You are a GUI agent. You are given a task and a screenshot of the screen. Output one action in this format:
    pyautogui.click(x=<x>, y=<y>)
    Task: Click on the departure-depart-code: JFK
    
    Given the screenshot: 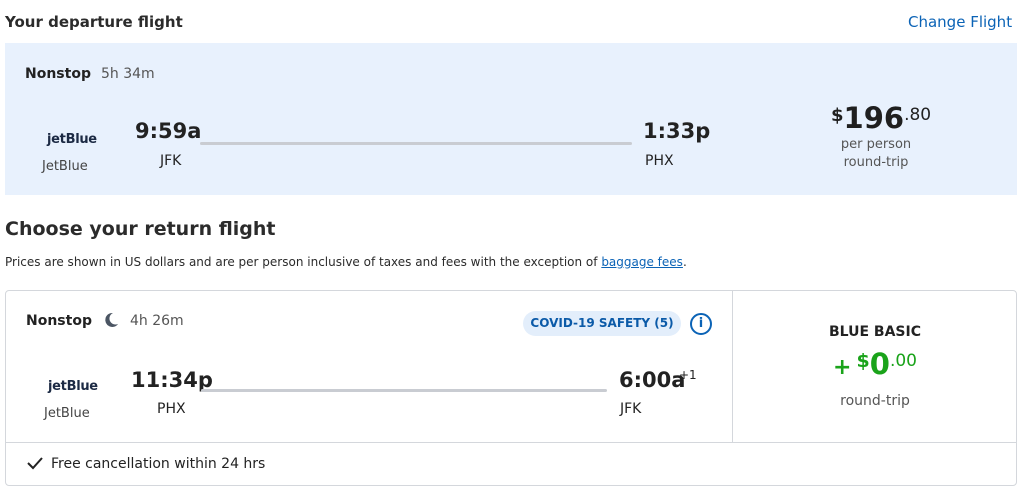 What is the action you would take?
    pyautogui.click(x=171, y=161)
    